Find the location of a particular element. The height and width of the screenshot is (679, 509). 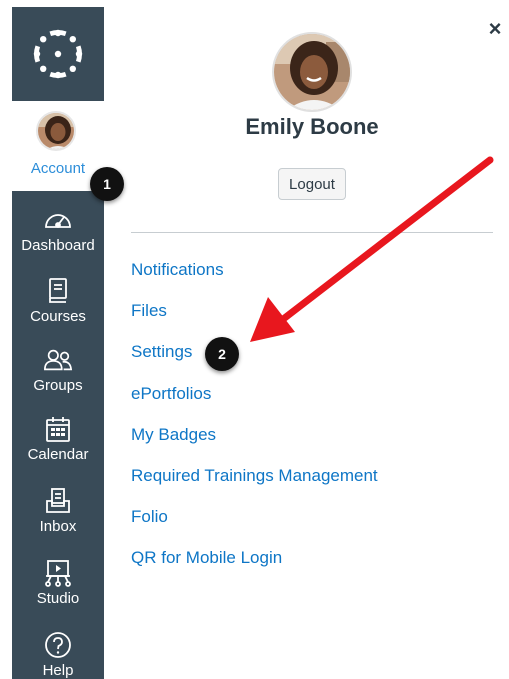

logout-button: Logout is located at coordinates (312, 184).